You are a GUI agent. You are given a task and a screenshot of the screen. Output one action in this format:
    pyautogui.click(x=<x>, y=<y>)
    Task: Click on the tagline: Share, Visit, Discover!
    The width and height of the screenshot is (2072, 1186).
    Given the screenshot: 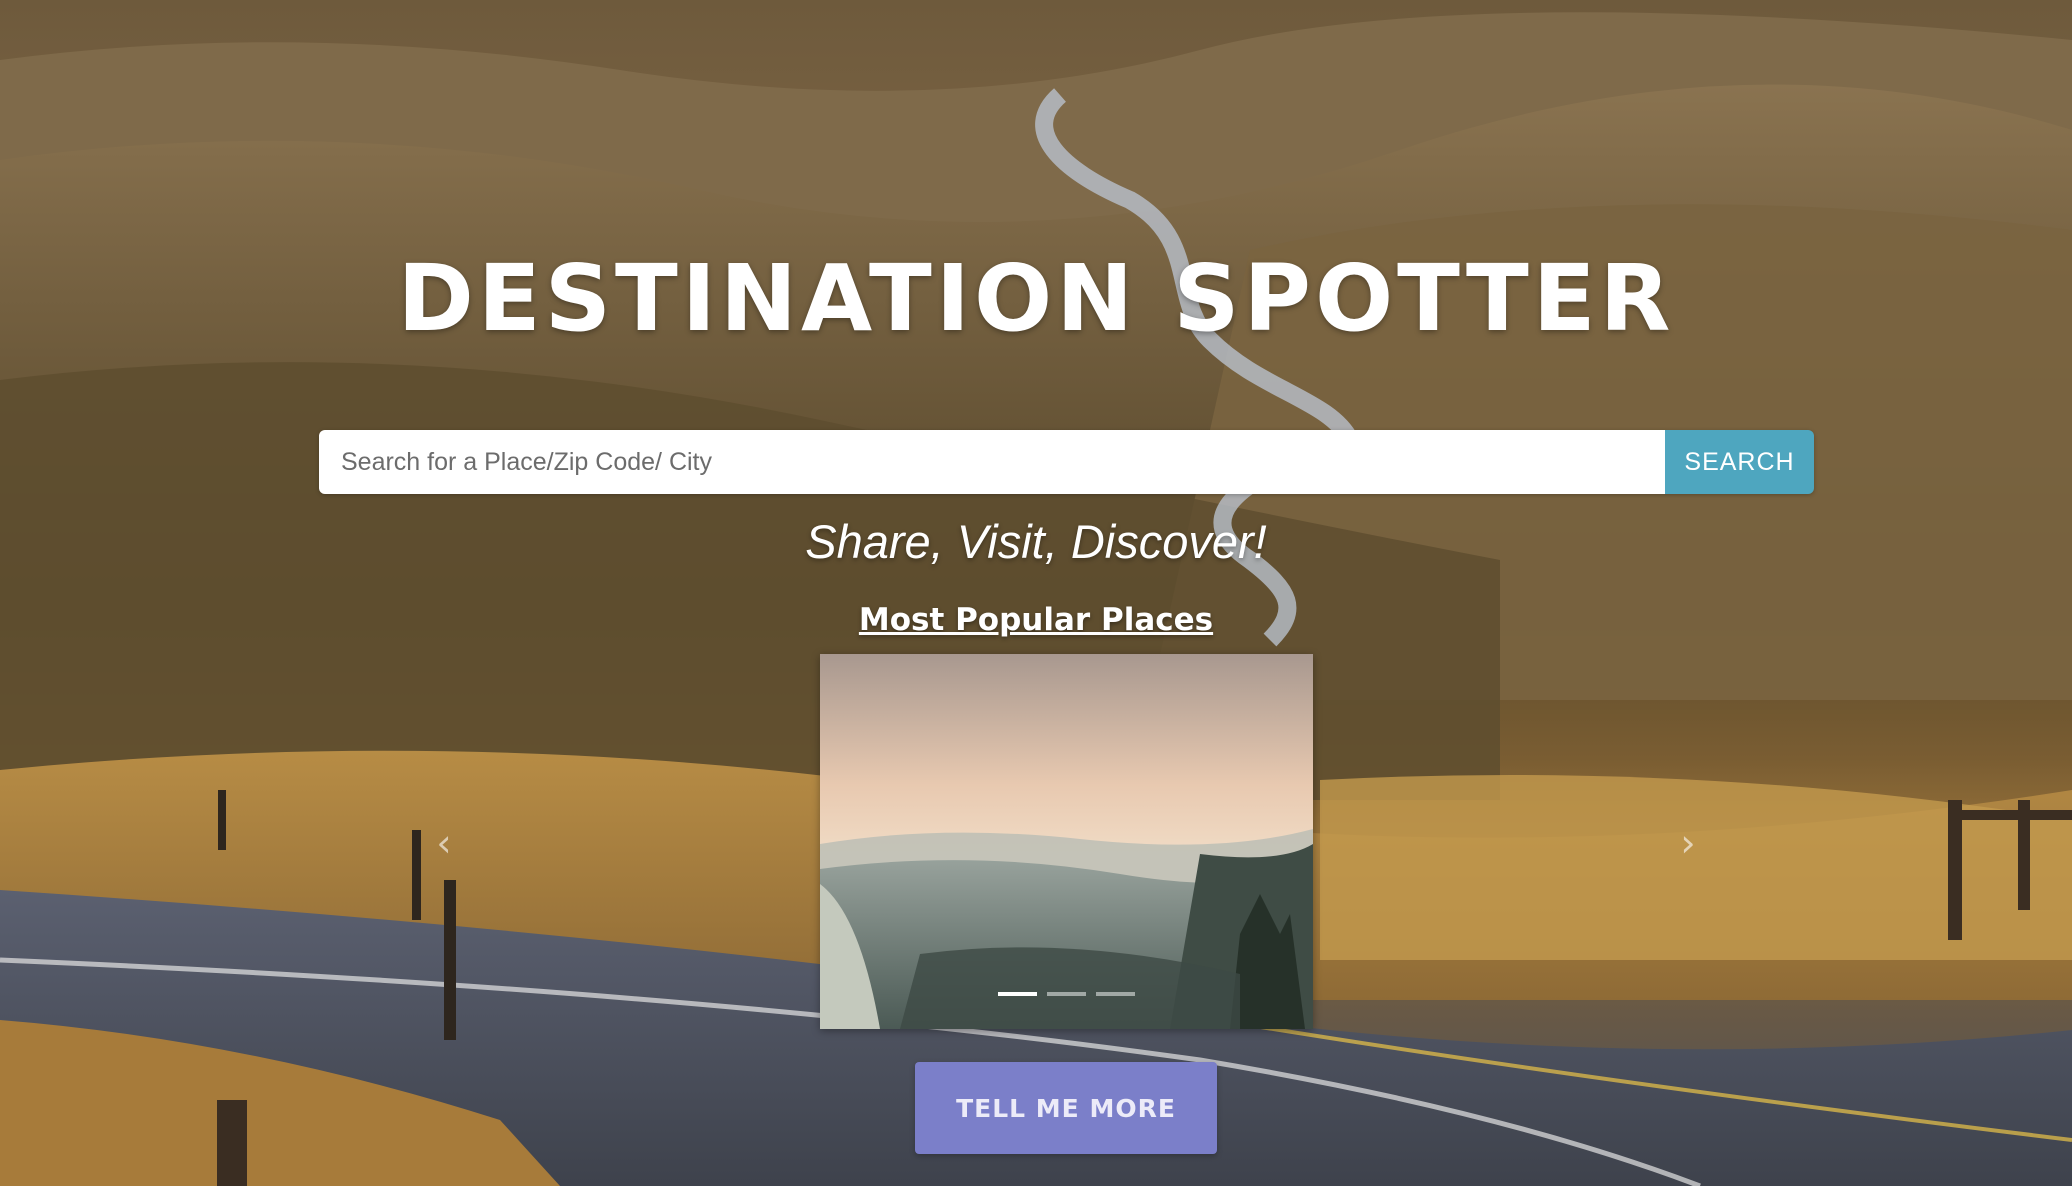 What is the action you would take?
    pyautogui.click(x=1036, y=541)
    